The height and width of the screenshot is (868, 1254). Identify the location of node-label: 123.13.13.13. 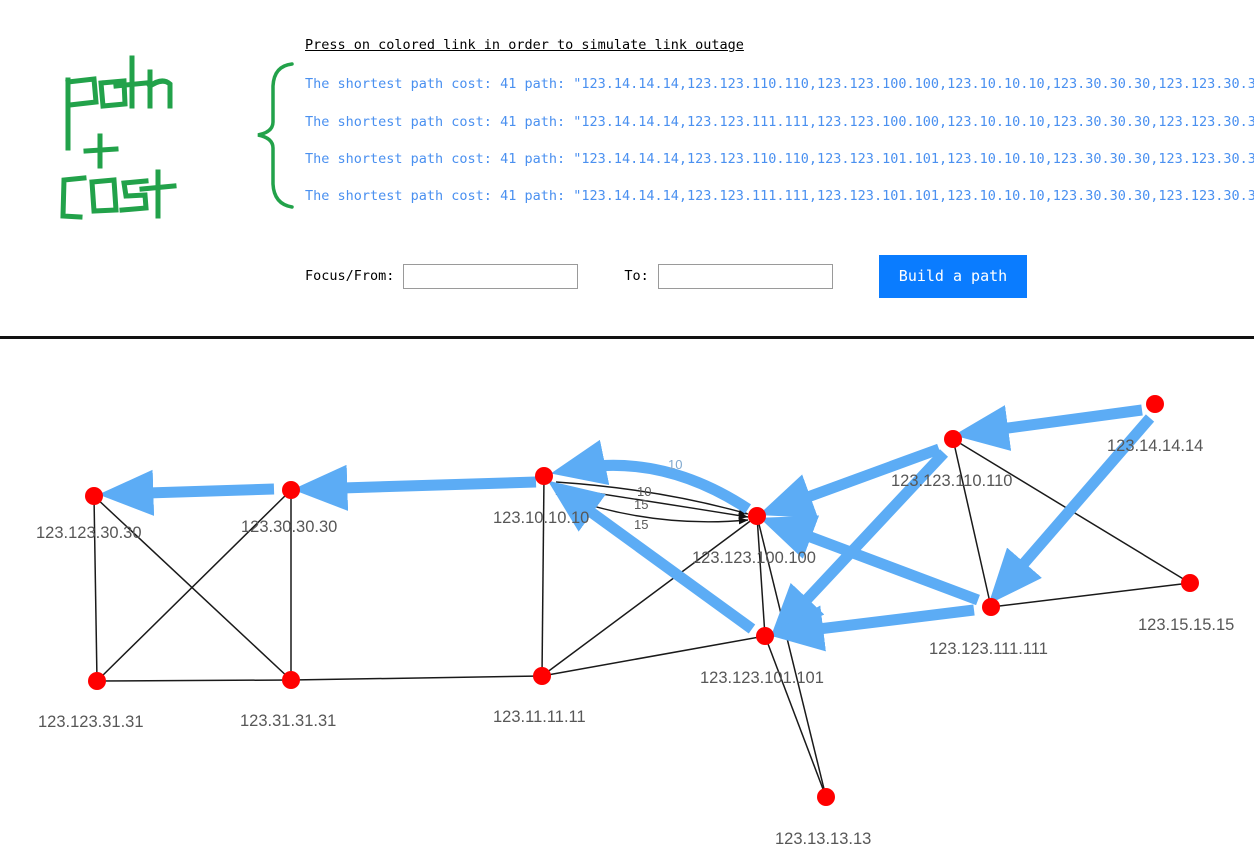
(823, 839).